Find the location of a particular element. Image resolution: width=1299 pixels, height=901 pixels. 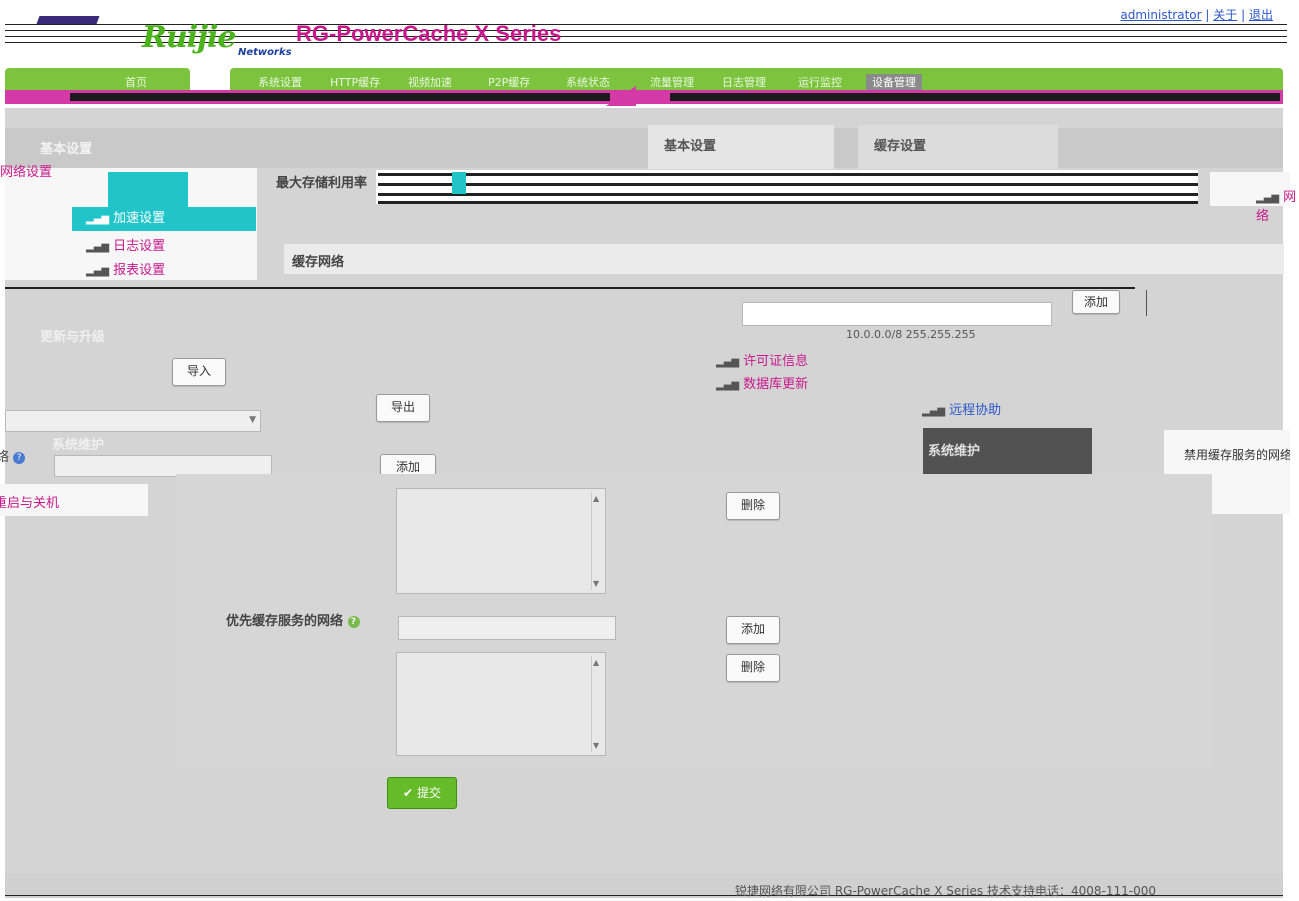

tab-band is located at coordinates (644, 148).